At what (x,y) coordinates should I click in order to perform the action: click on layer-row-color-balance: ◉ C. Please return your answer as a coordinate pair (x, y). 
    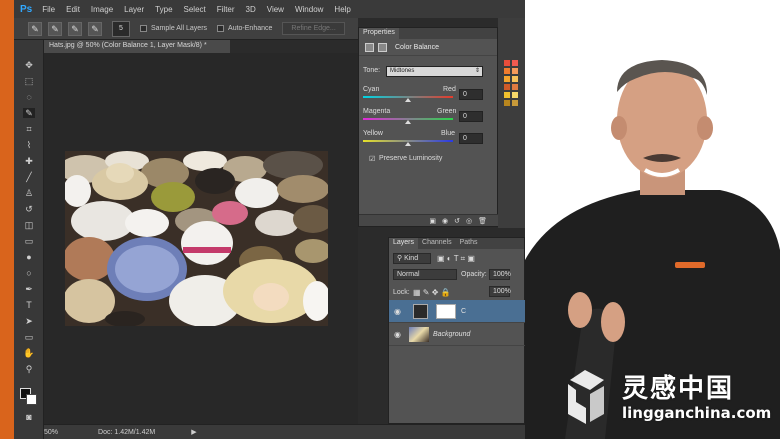
    Looking at the image, I should click on (457, 311).